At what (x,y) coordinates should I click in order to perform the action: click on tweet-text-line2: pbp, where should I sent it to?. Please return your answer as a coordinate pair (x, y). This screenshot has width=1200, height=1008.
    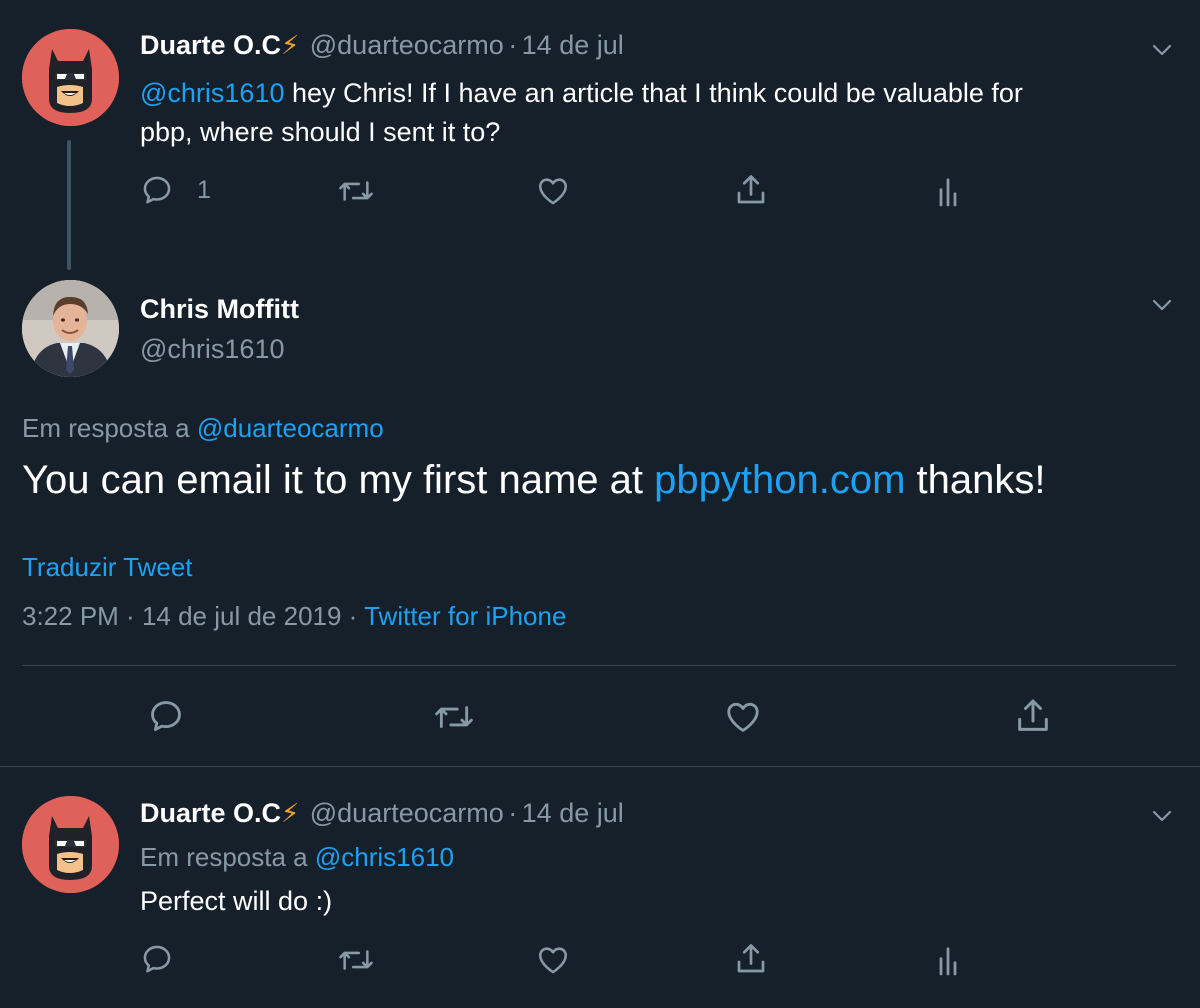
    Looking at the image, I should click on (320, 132).